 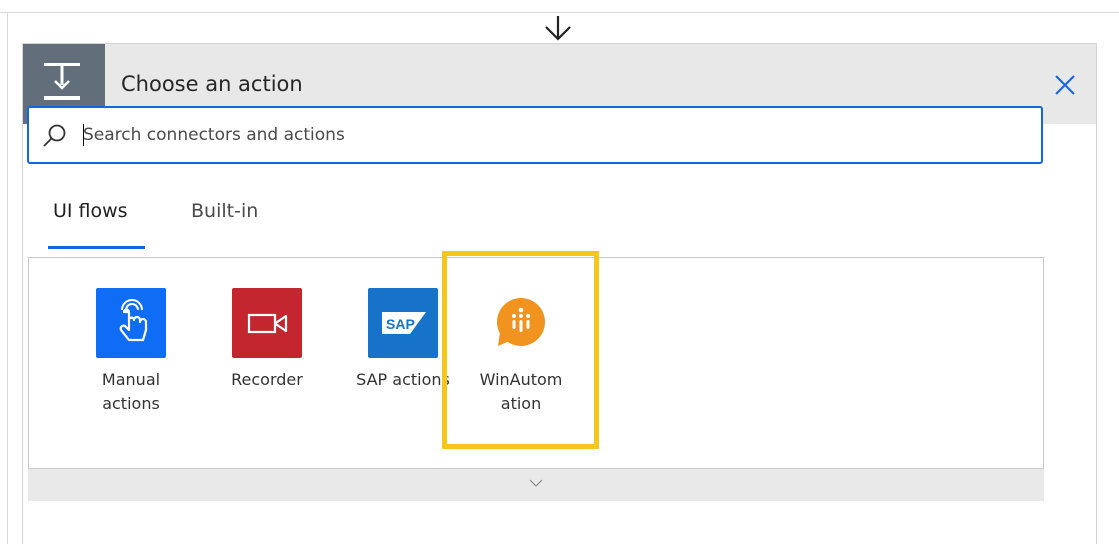 I want to click on connector-recorder: Recorder, so click(x=267, y=340).